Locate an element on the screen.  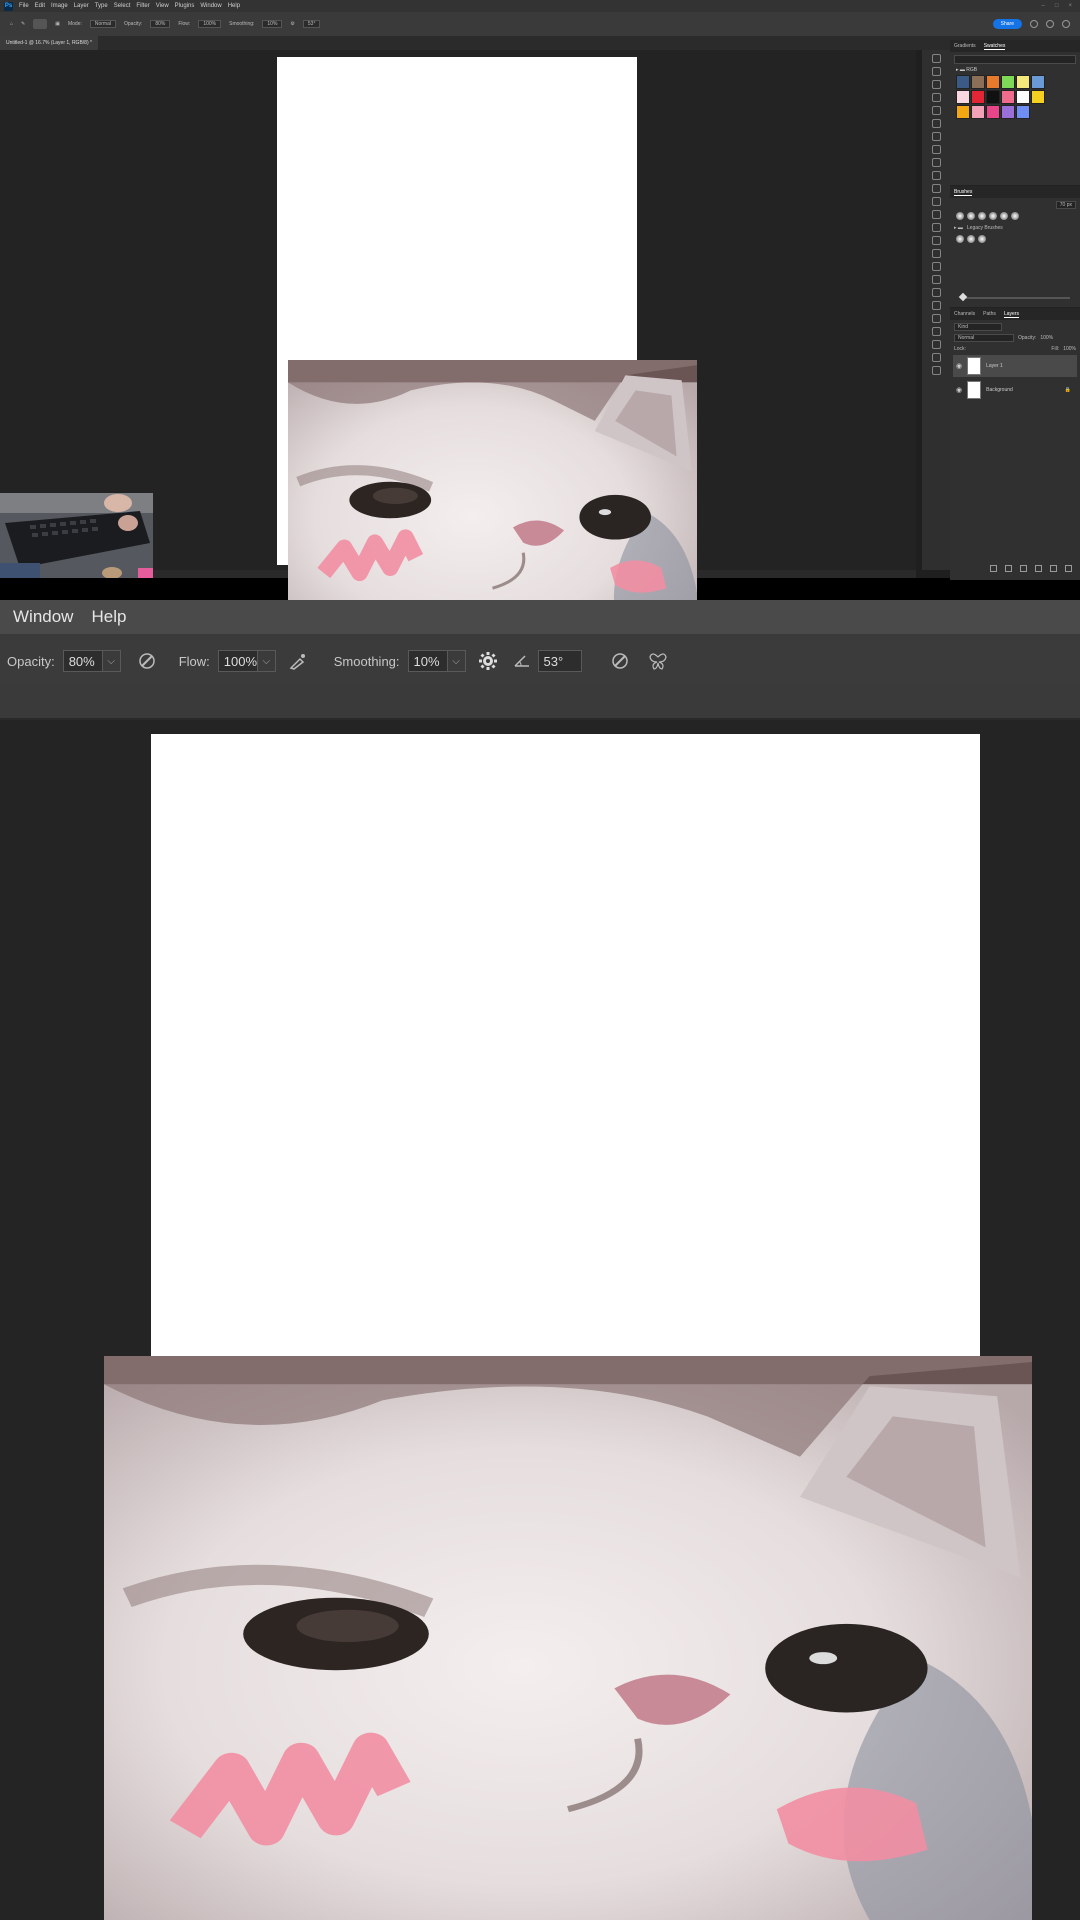
menu-item-layer: Layer is located at coordinates (81, 6).